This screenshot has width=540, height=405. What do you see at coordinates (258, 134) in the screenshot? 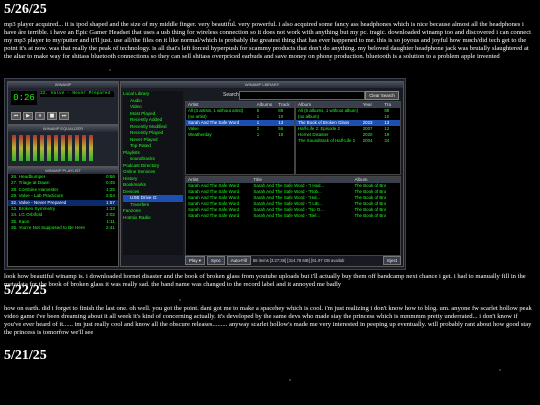
I see `table-cell: 1` at bounding box center [258, 134].